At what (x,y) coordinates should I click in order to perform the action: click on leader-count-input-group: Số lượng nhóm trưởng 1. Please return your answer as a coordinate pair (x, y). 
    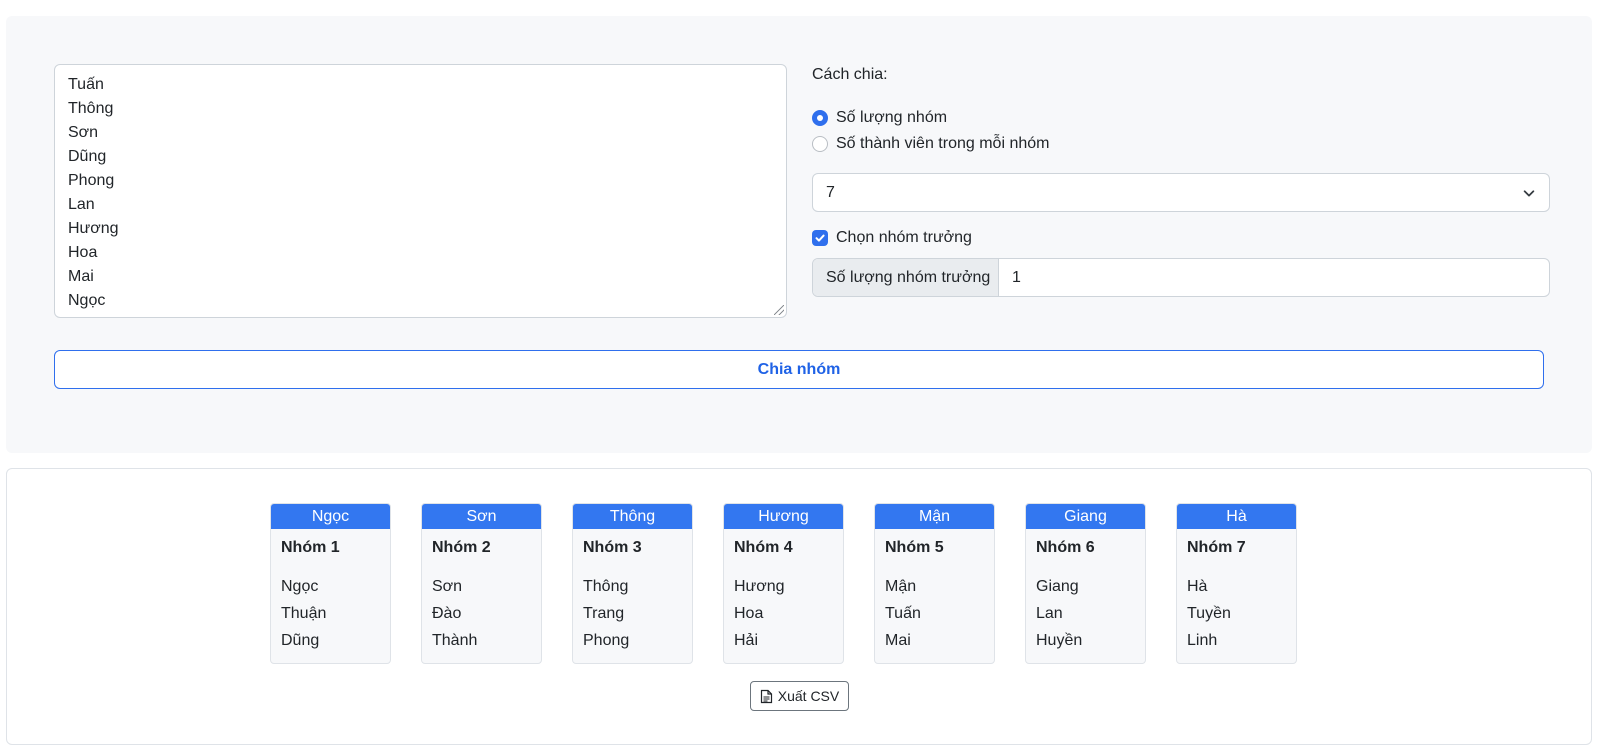
    Looking at the image, I should click on (1181, 277).